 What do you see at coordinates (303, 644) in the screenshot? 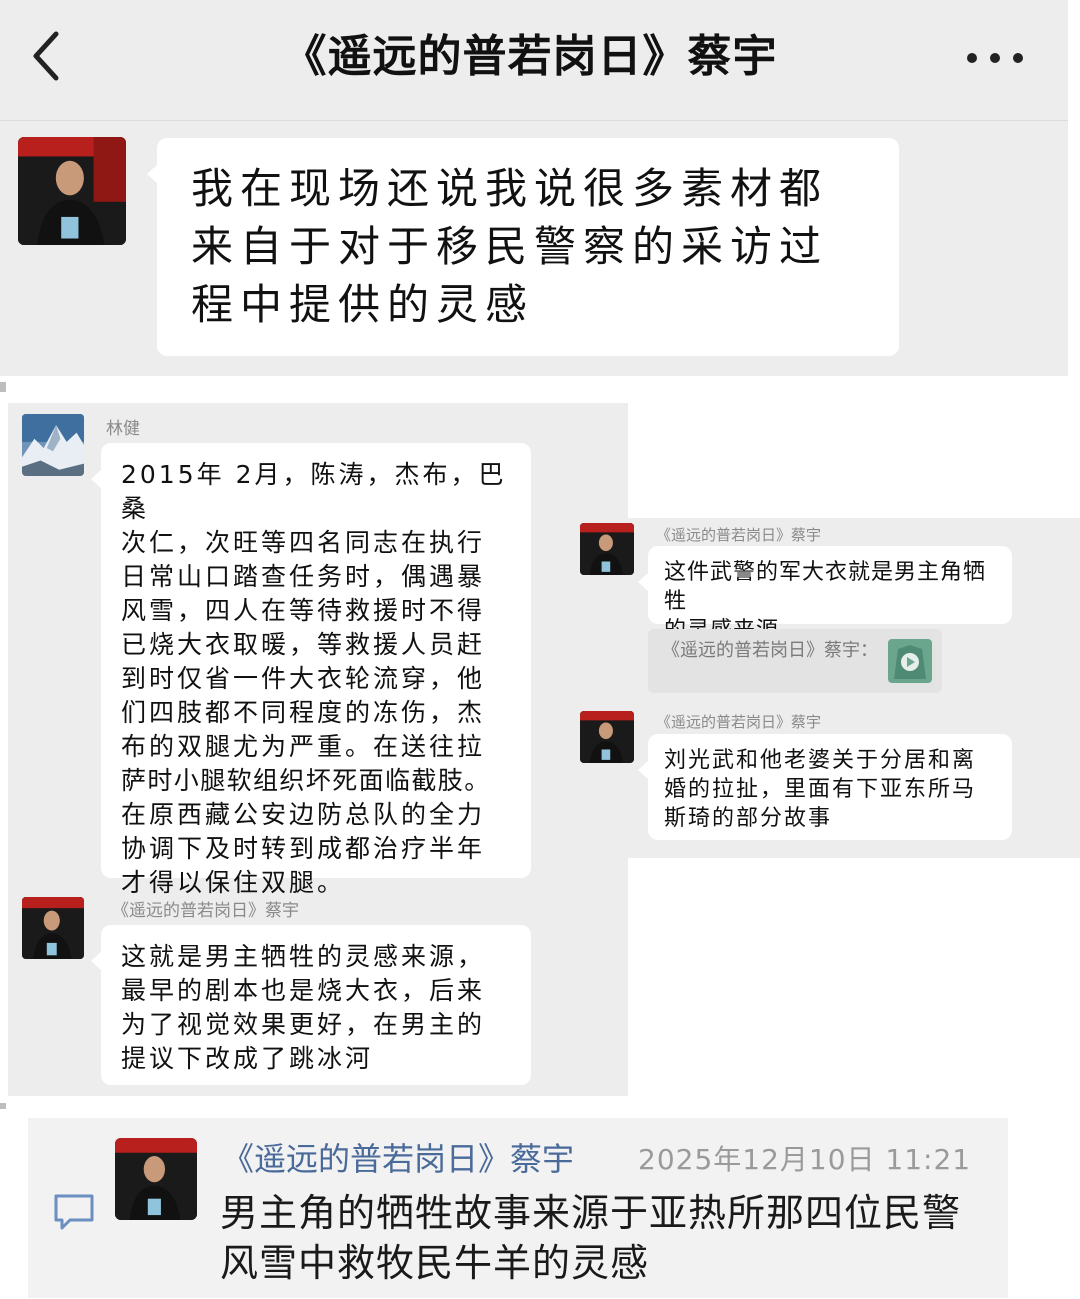
I see `message-line: 已烧大衣取暖，等救援人员赶` at bounding box center [303, 644].